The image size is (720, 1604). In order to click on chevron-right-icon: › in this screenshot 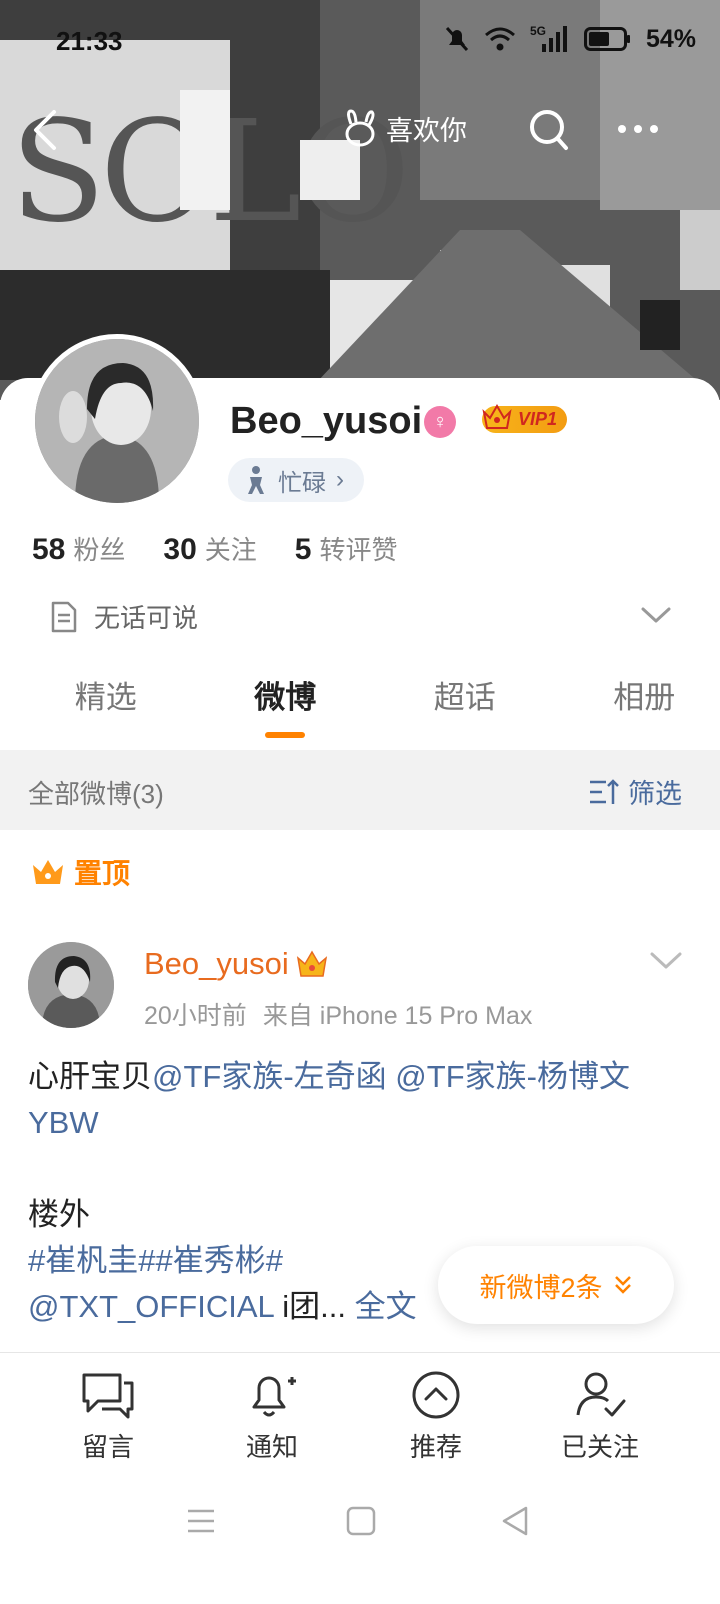, I will do `click(340, 479)`.